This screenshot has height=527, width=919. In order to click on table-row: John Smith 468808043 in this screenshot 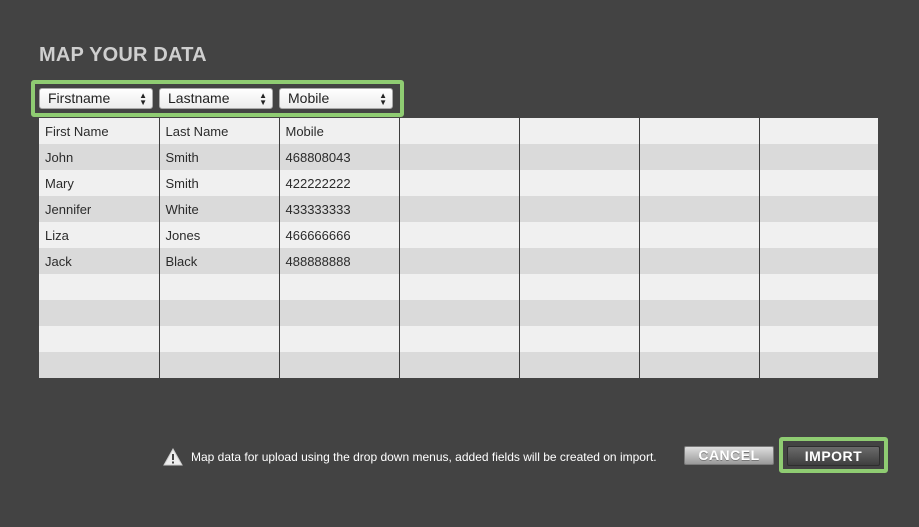, I will do `click(458, 157)`.